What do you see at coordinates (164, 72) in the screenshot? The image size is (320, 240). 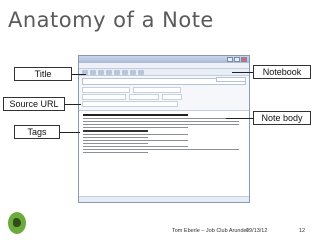 I see `toolbar` at bounding box center [164, 72].